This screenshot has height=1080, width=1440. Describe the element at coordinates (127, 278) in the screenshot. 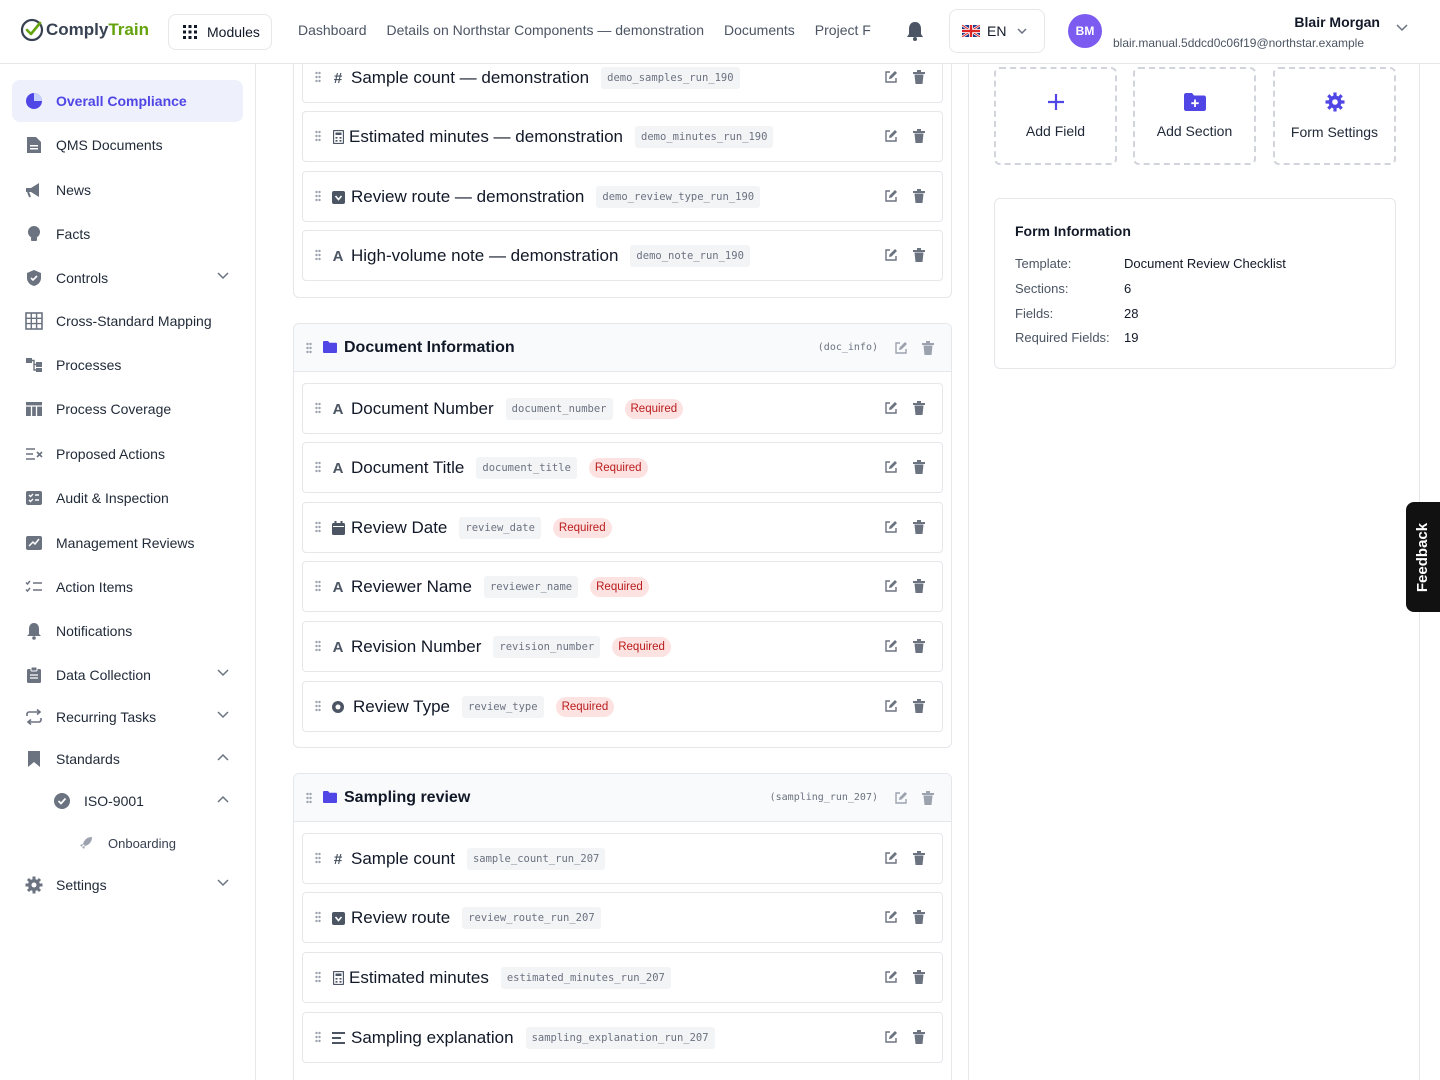

I see `sidebar-item-controls: Controls` at that location.